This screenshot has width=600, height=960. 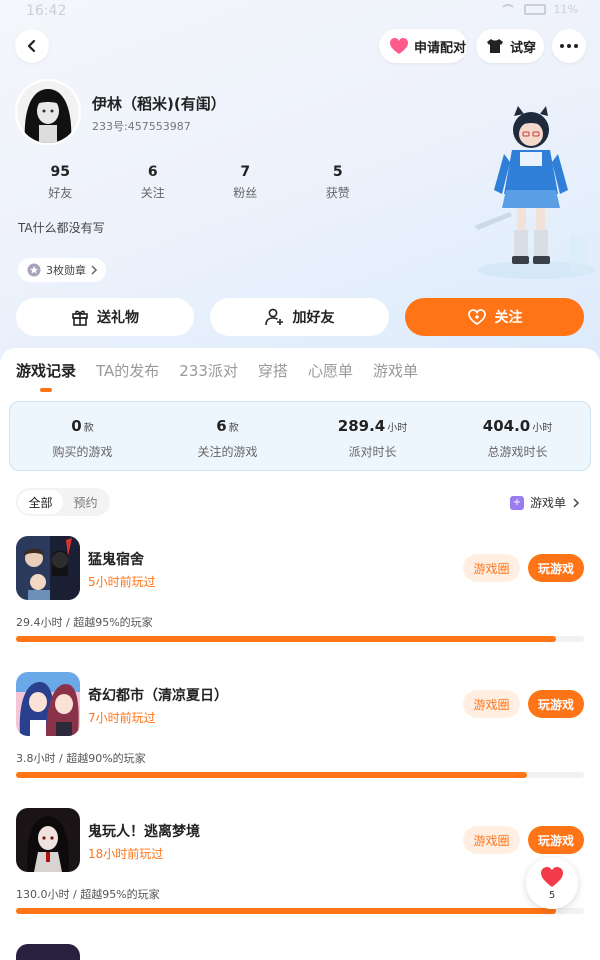 I want to click on summary-label: 总游戏时长, so click(x=517, y=452).